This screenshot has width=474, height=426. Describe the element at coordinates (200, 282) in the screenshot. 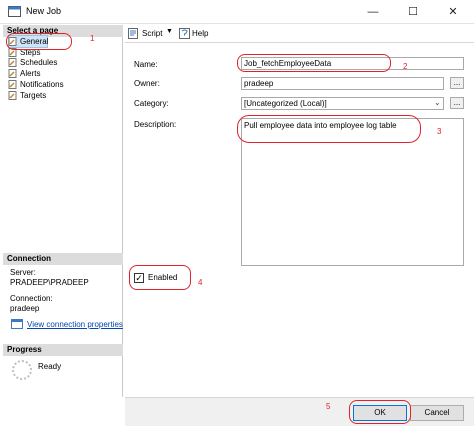

I see `annotation-number-4: 4` at that location.